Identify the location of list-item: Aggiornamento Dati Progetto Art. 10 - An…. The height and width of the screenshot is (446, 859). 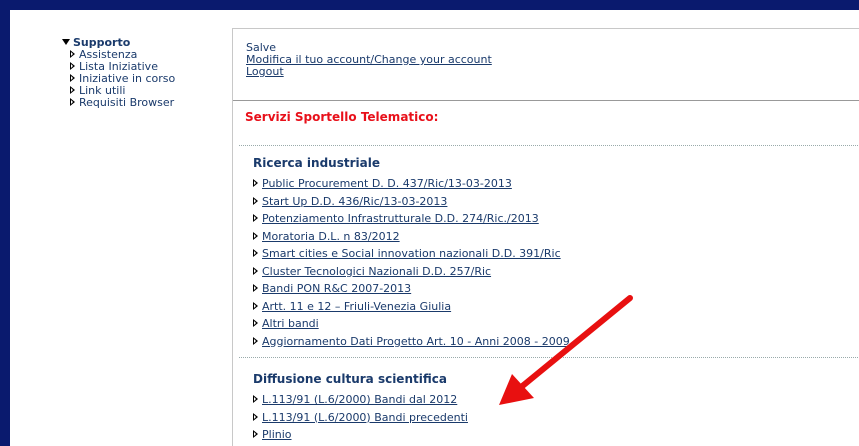
(411, 342).